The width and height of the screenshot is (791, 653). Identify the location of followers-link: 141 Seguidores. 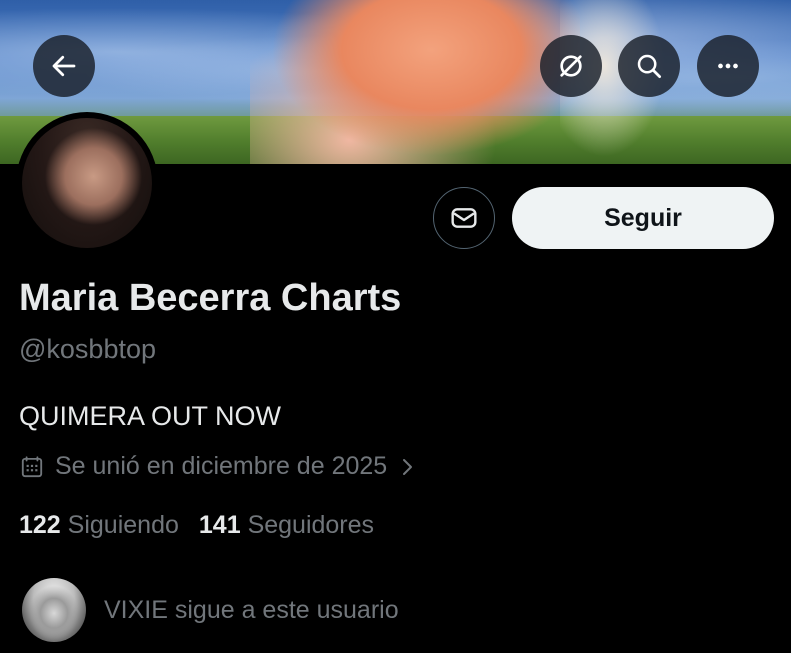
(286, 525).